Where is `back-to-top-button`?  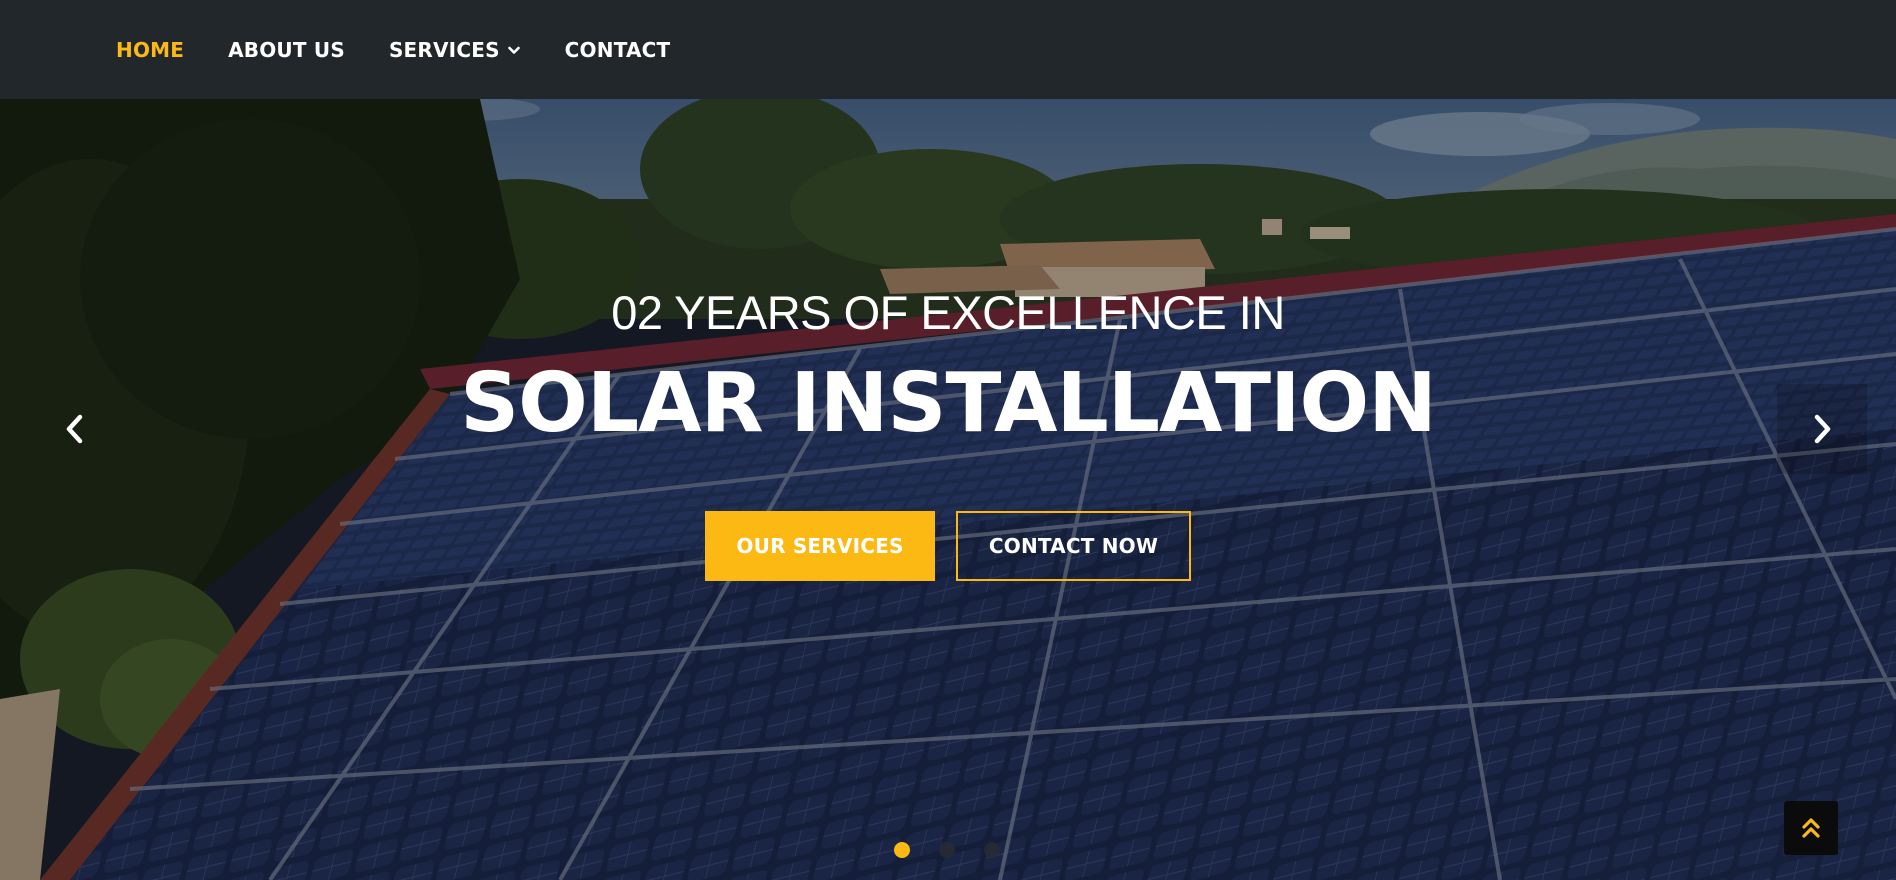 back-to-top-button is located at coordinates (1811, 828).